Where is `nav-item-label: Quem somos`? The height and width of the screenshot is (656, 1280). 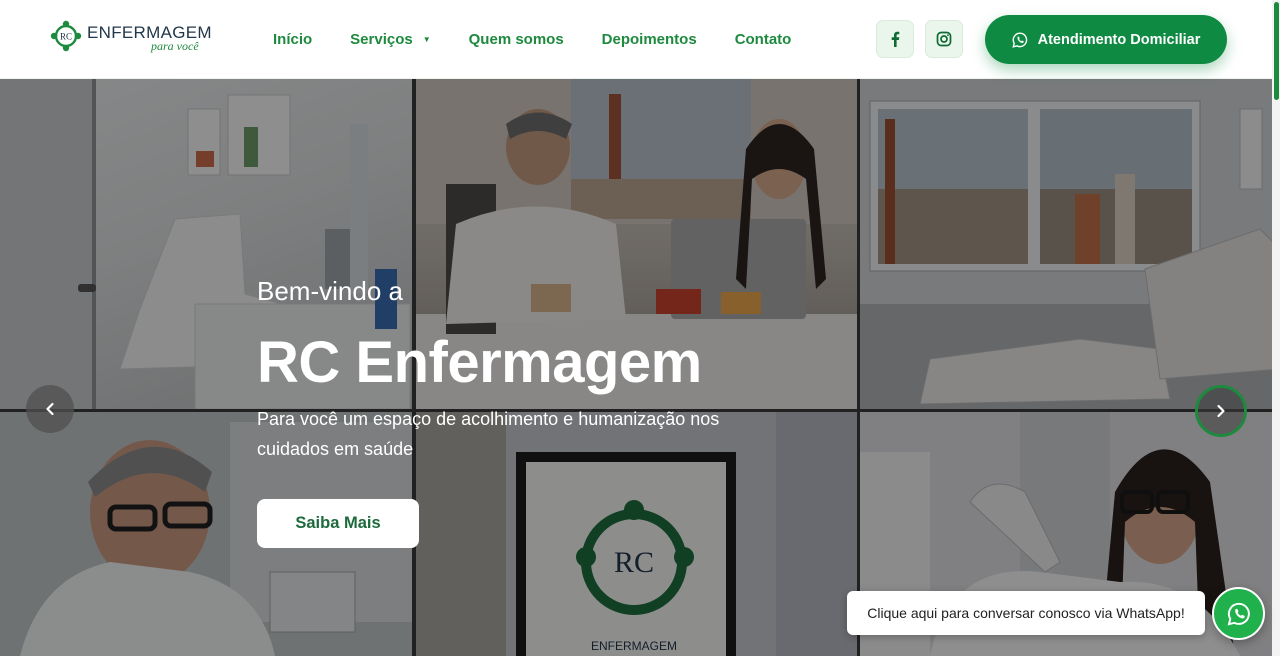
nav-item-label: Quem somos is located at coordinates (516, 39).